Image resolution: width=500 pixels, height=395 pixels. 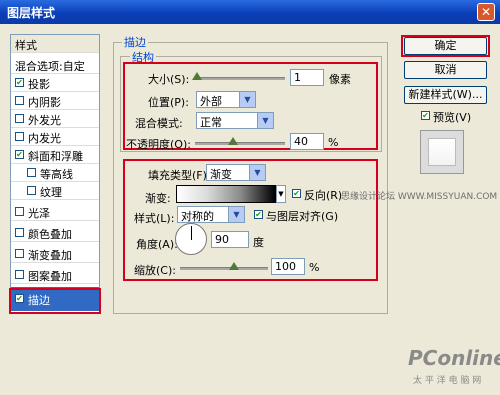 What do you see at coordinates (55, 137) in the screenshot?
I see `style-item-inner-glow: 内发光` at bounding box center [55, 137].